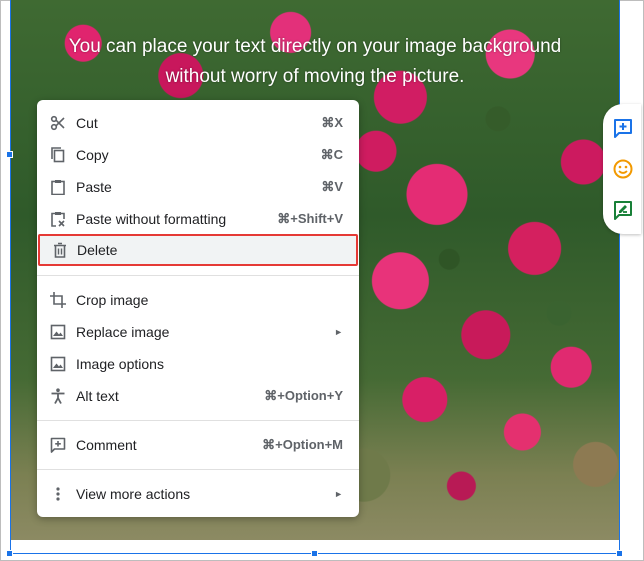 The width and height of the screenshot is (644, 561). Describe the element at coordinates (310, 218) in the screenshot. I see `menu-item-shortcut: ⌘+Shift+V` at that location.